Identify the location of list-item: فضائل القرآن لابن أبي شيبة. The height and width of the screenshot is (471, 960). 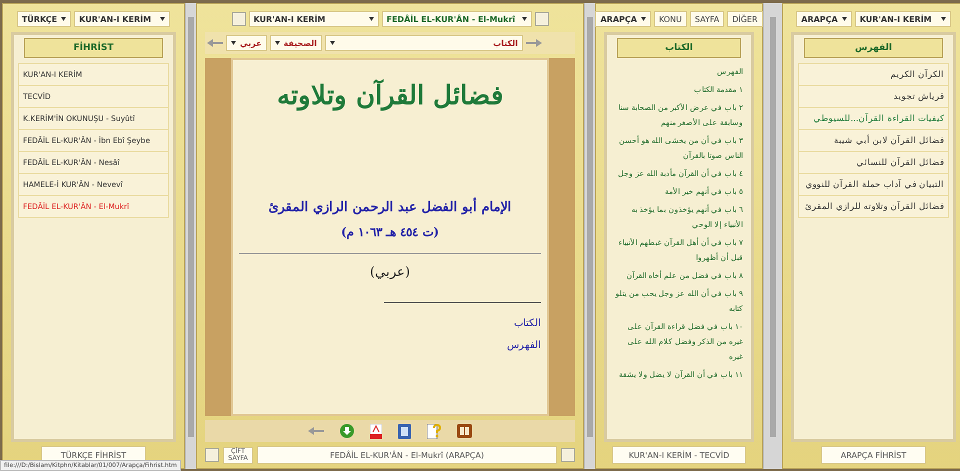
(873, 140).